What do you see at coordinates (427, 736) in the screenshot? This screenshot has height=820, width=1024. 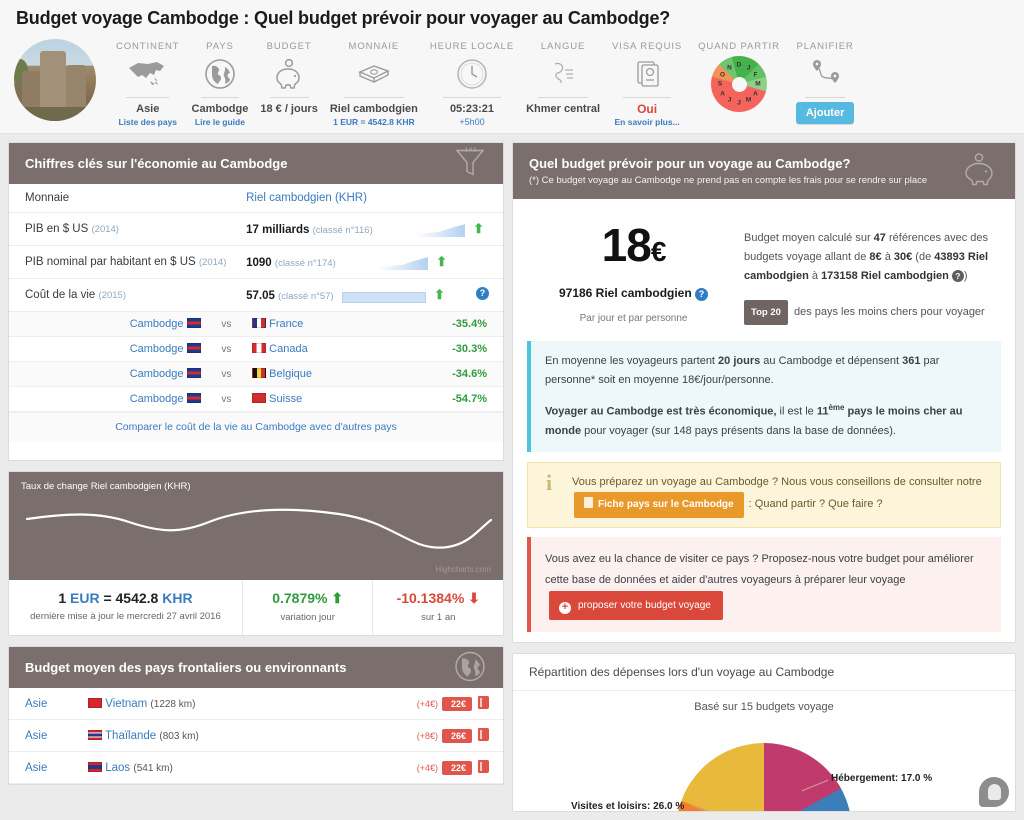 I see `delta: (+8€)` at bounding box center [427, 736].